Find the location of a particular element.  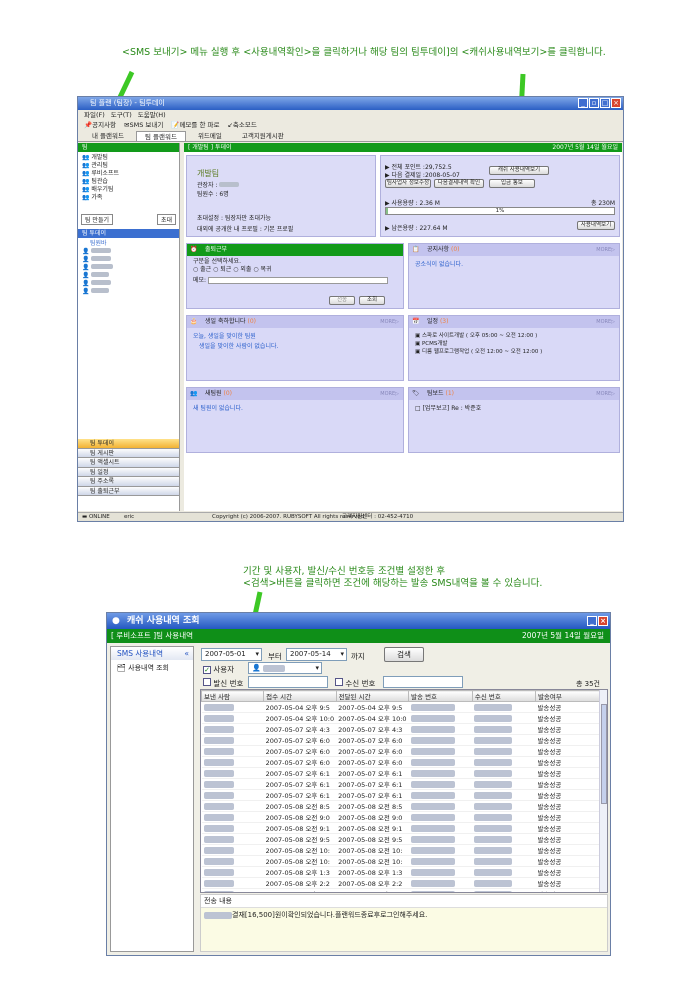

board-item: □ [업무보고] Re : 박준호 is located at coordinates (514, 409).